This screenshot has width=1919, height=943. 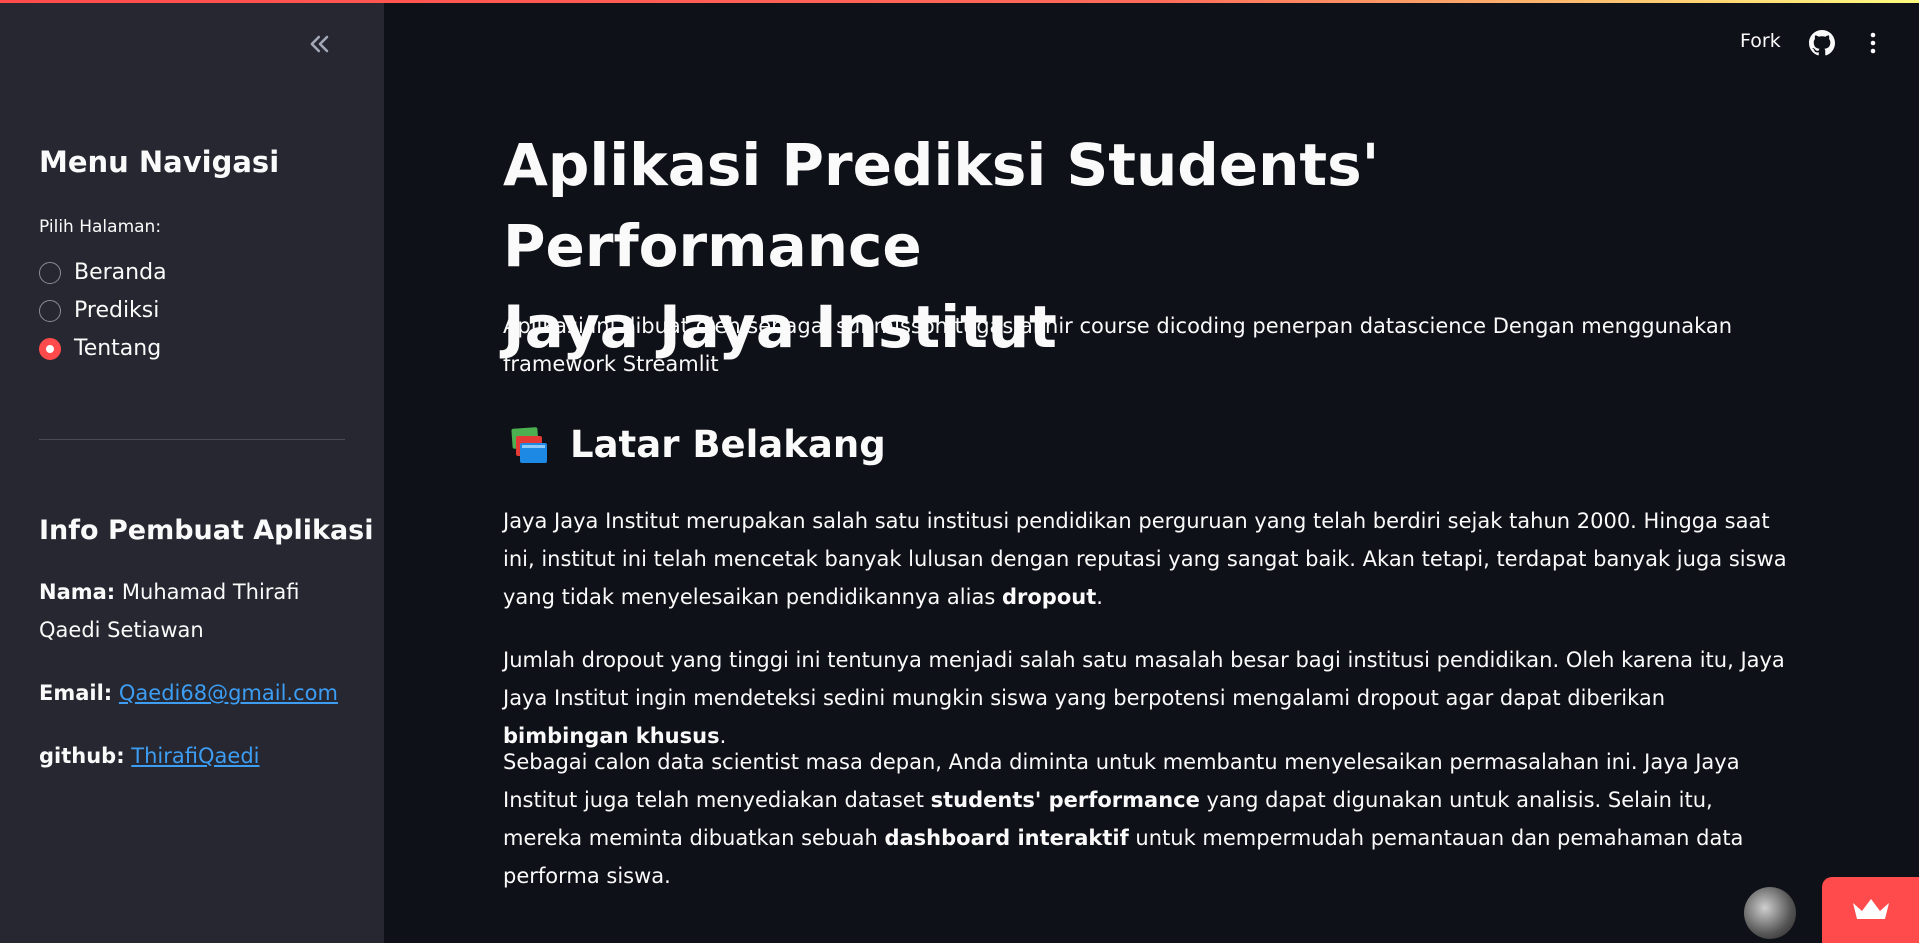 I want to click on user-avatar, so click(x=1770, y=913).